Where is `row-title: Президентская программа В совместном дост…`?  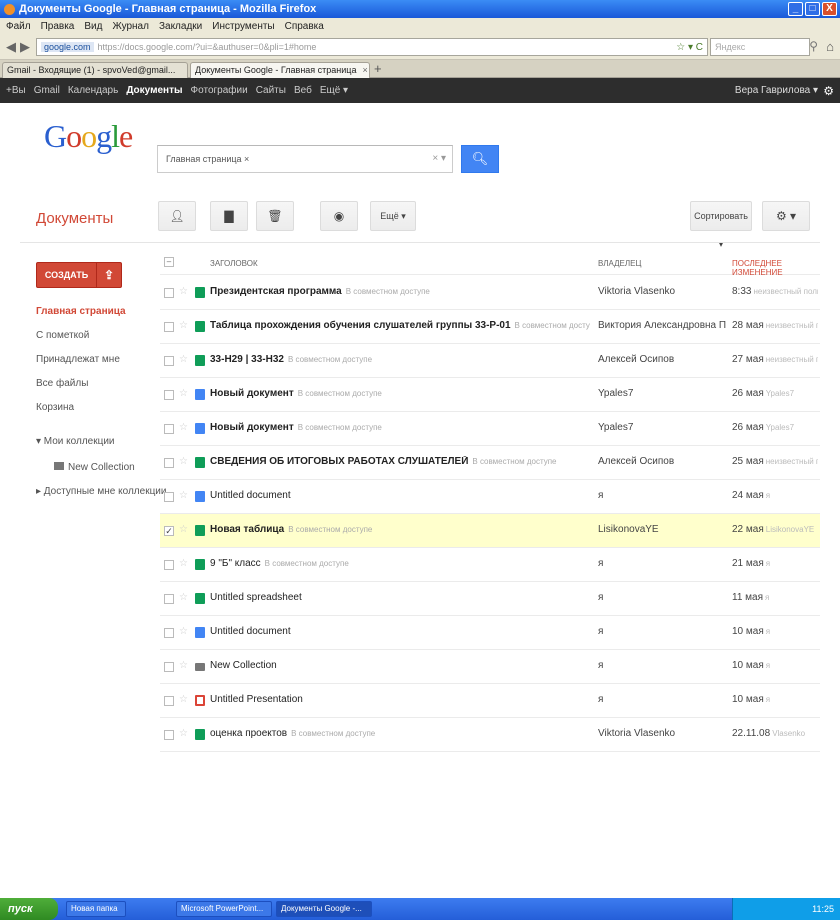 row-title: Президентская программа В совместном дост… is located at coordinates (320, 291).